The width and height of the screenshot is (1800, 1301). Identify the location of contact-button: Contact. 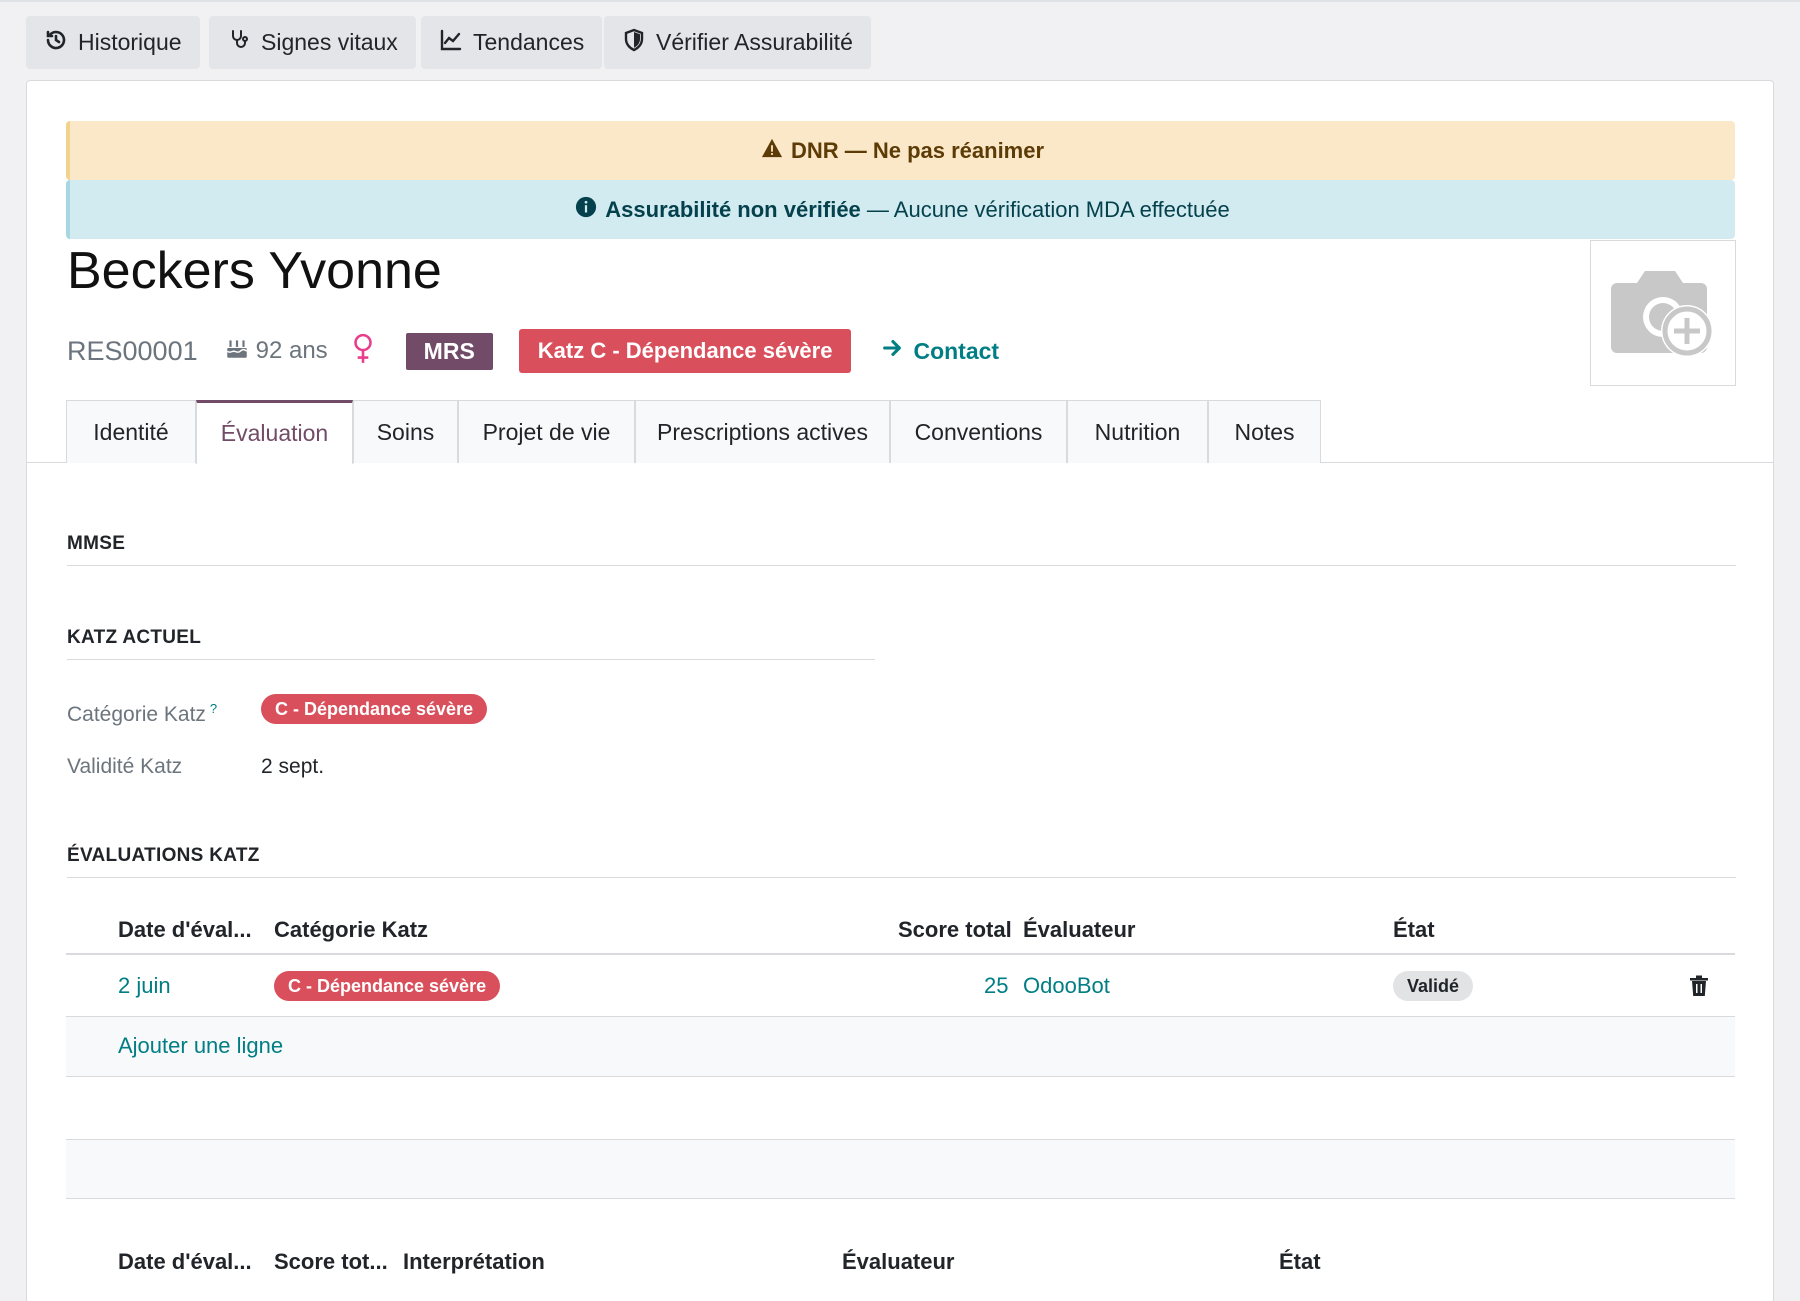
(940, 351).